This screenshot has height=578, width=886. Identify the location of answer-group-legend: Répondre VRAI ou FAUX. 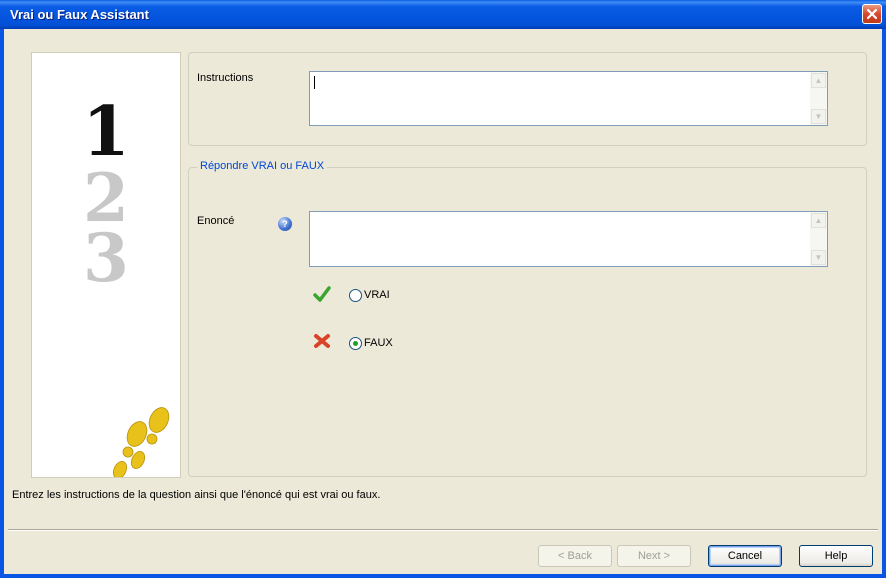
(262, 166).